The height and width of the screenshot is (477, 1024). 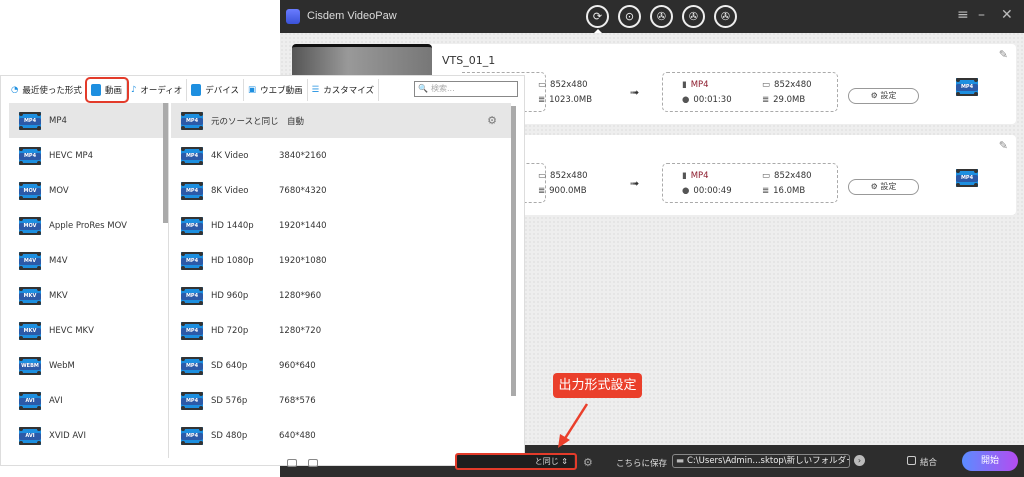 I want to click on src_size-value: 900.0MB, so click(x=568, y=191).